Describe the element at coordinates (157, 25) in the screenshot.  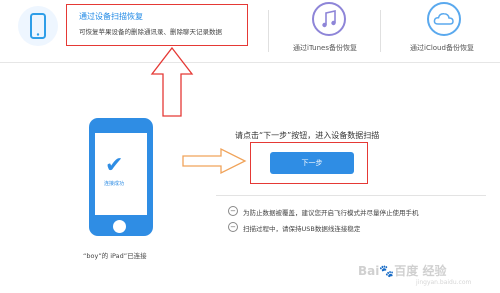
I see `device-mode-annotation-box` at that location.